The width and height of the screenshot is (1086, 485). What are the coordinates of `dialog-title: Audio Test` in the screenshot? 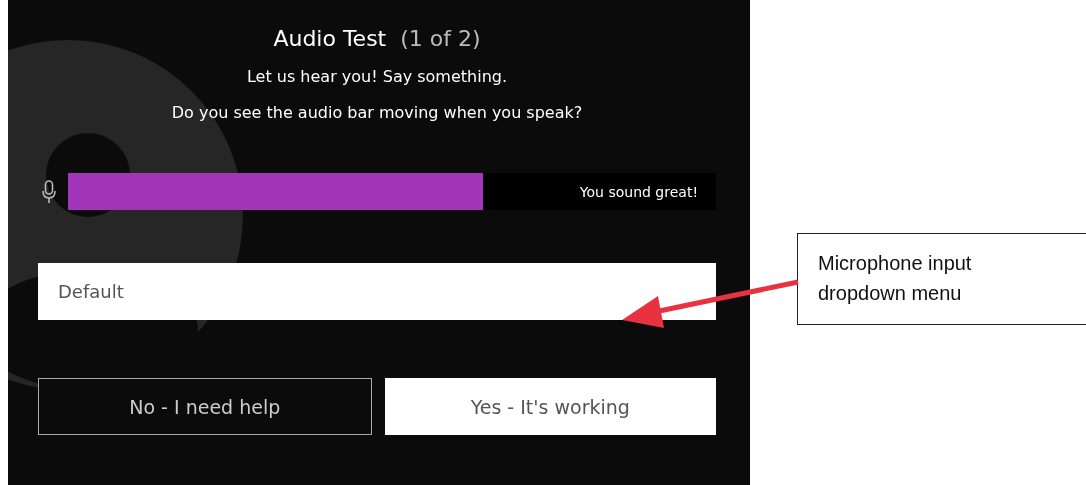 It's located at (330, 38).